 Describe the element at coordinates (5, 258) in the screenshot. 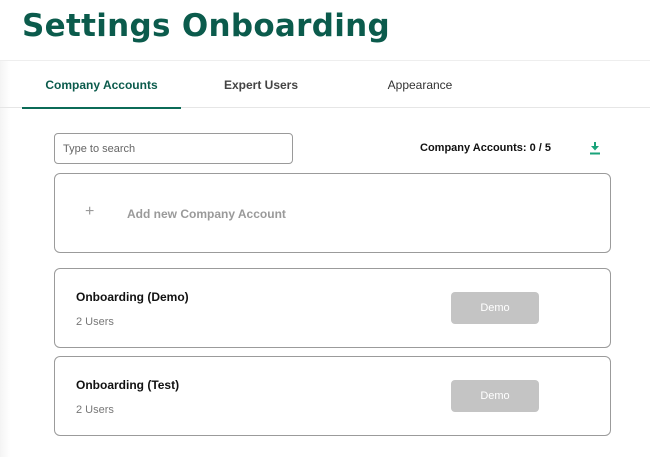

I see `left-edge-shadow` at that location.